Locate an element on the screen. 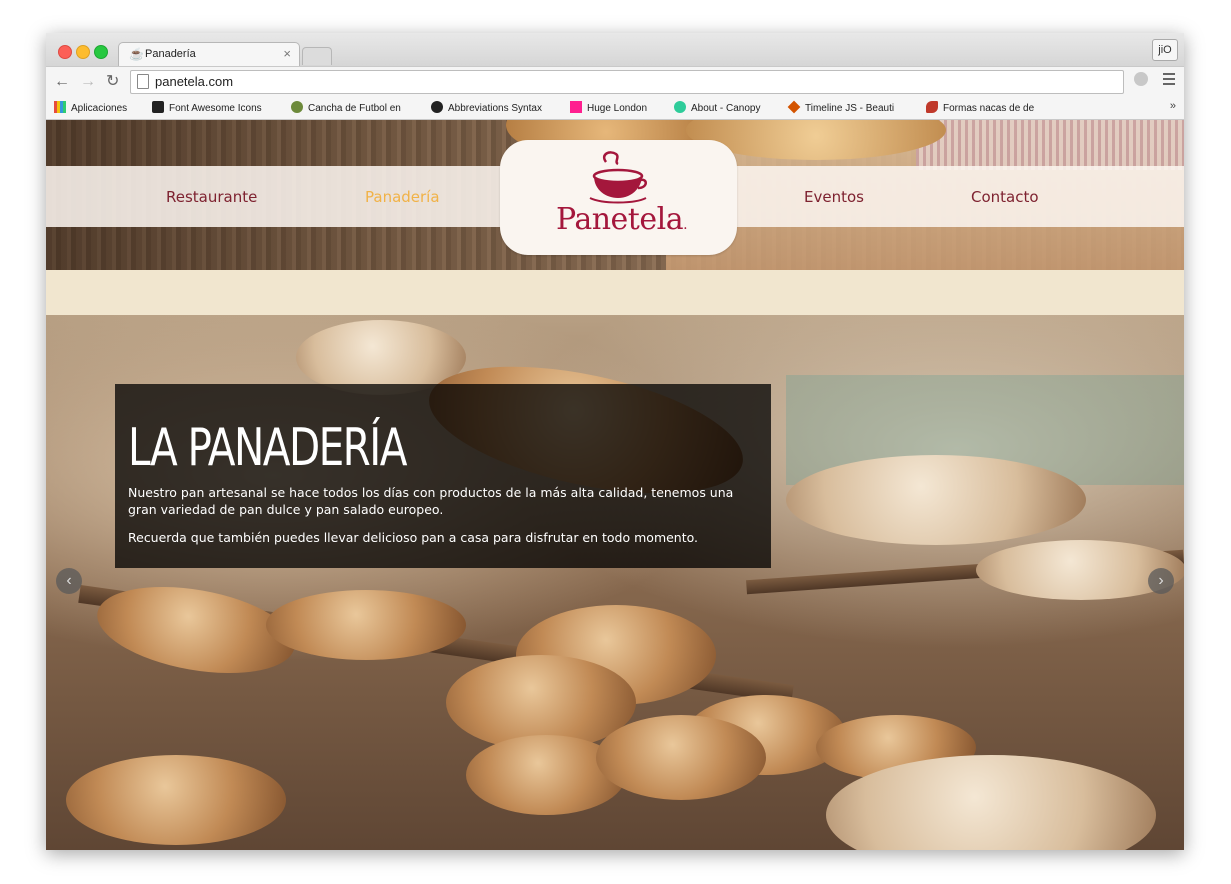 Image resolution: width=1231 pixels, height=884 pixels. bookmark-item: Huge London is located at coordinates (608, 107).